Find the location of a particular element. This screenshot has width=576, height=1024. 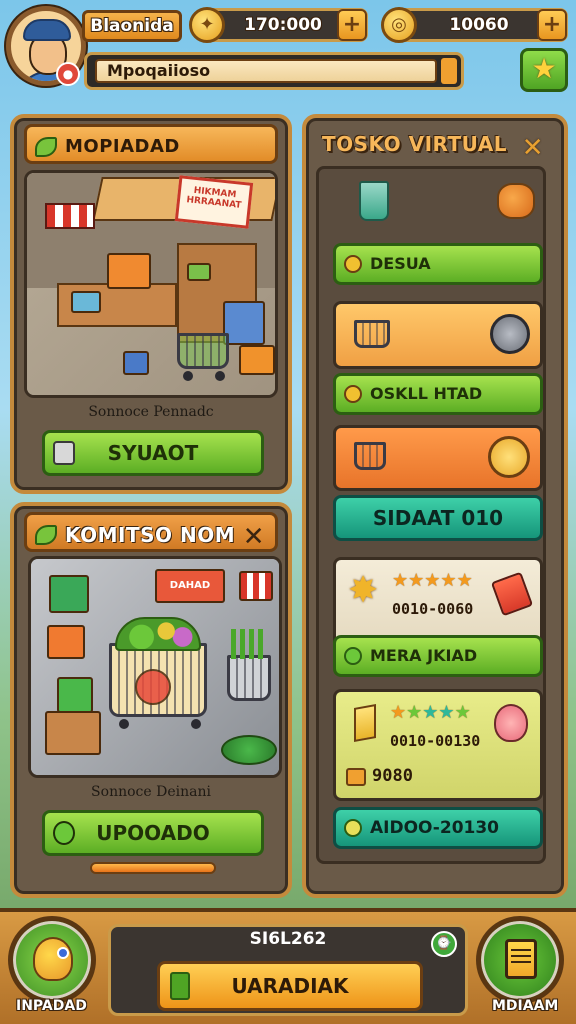

status-text: Mpoqaiioso is located at coordinates (266, 71).